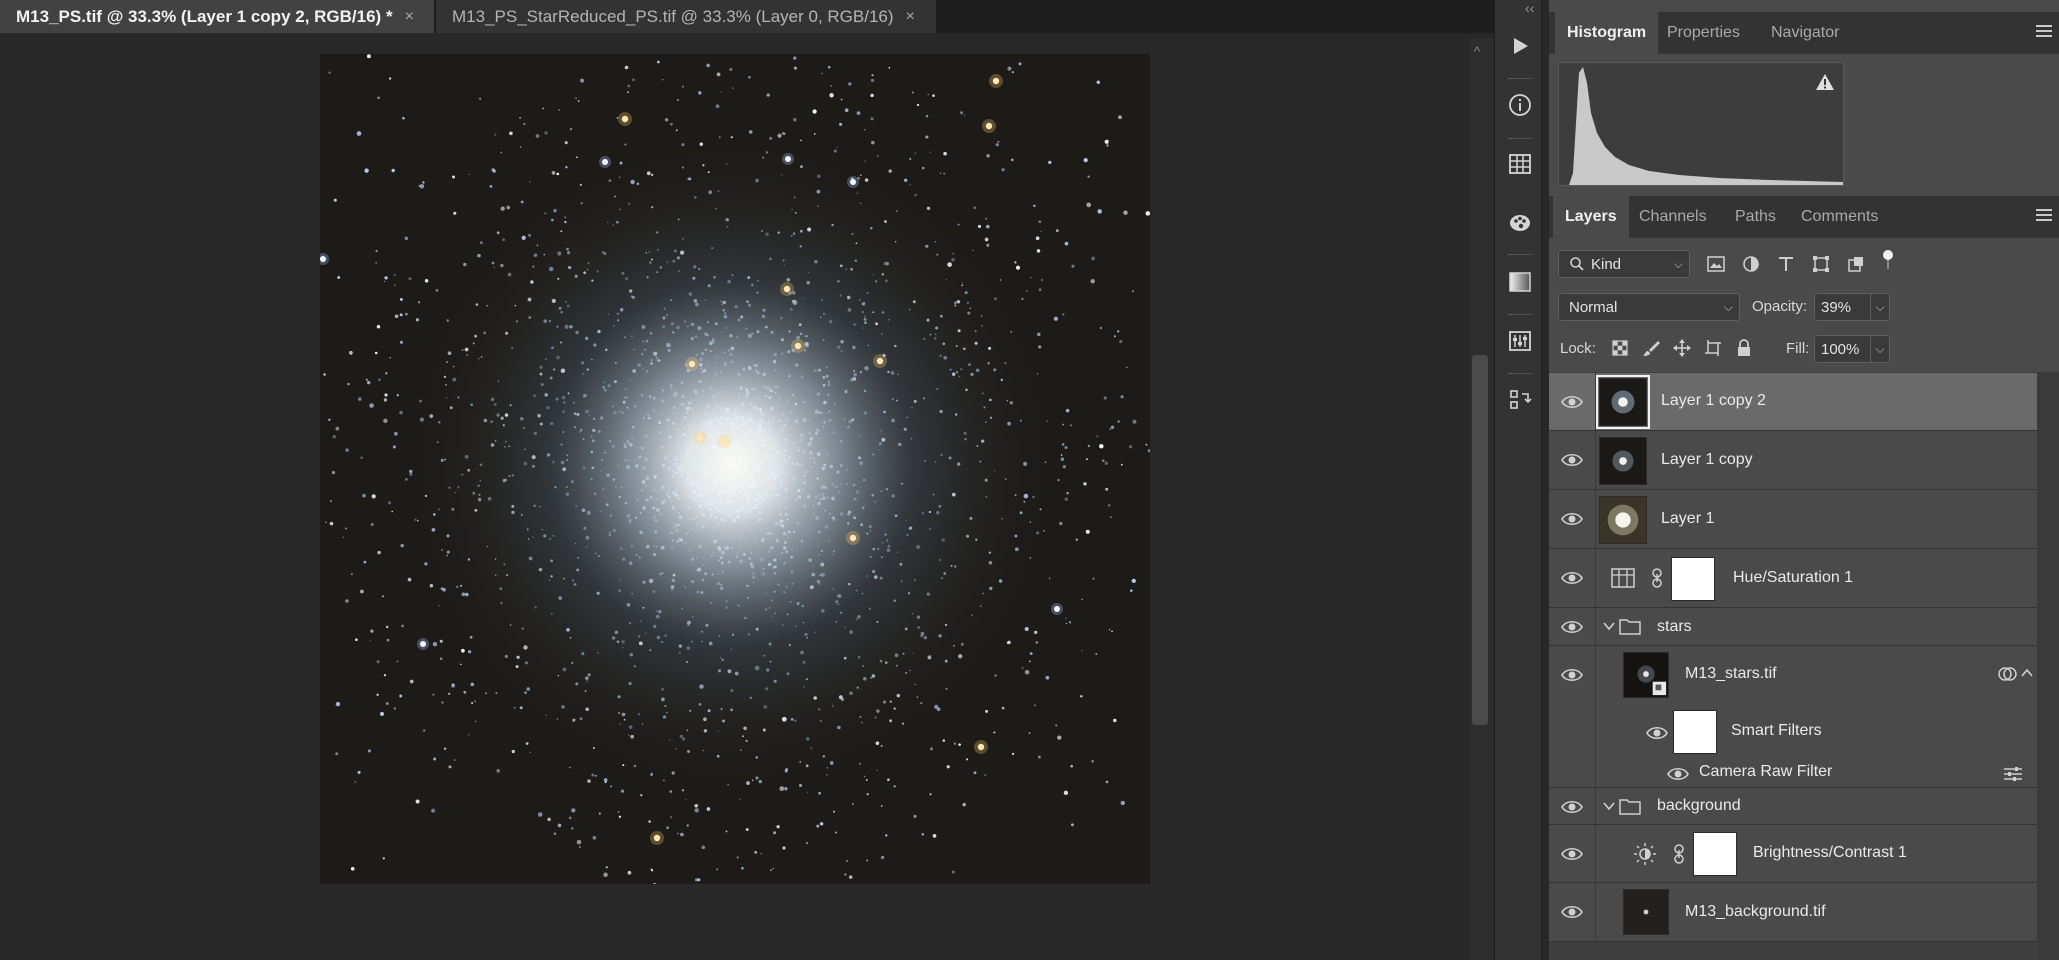  What do you see at coordinates (1695, 732) in the screenshot?
I see `smart-filter-mask-thumbnail` at bounding box center [1695, 732].